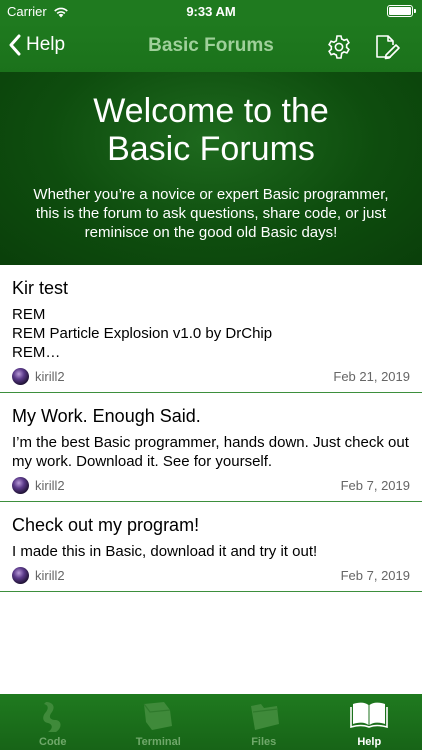  Describe the element at coordinates (46, 44) in the screenshot. I see `back-label: Help` at that location.